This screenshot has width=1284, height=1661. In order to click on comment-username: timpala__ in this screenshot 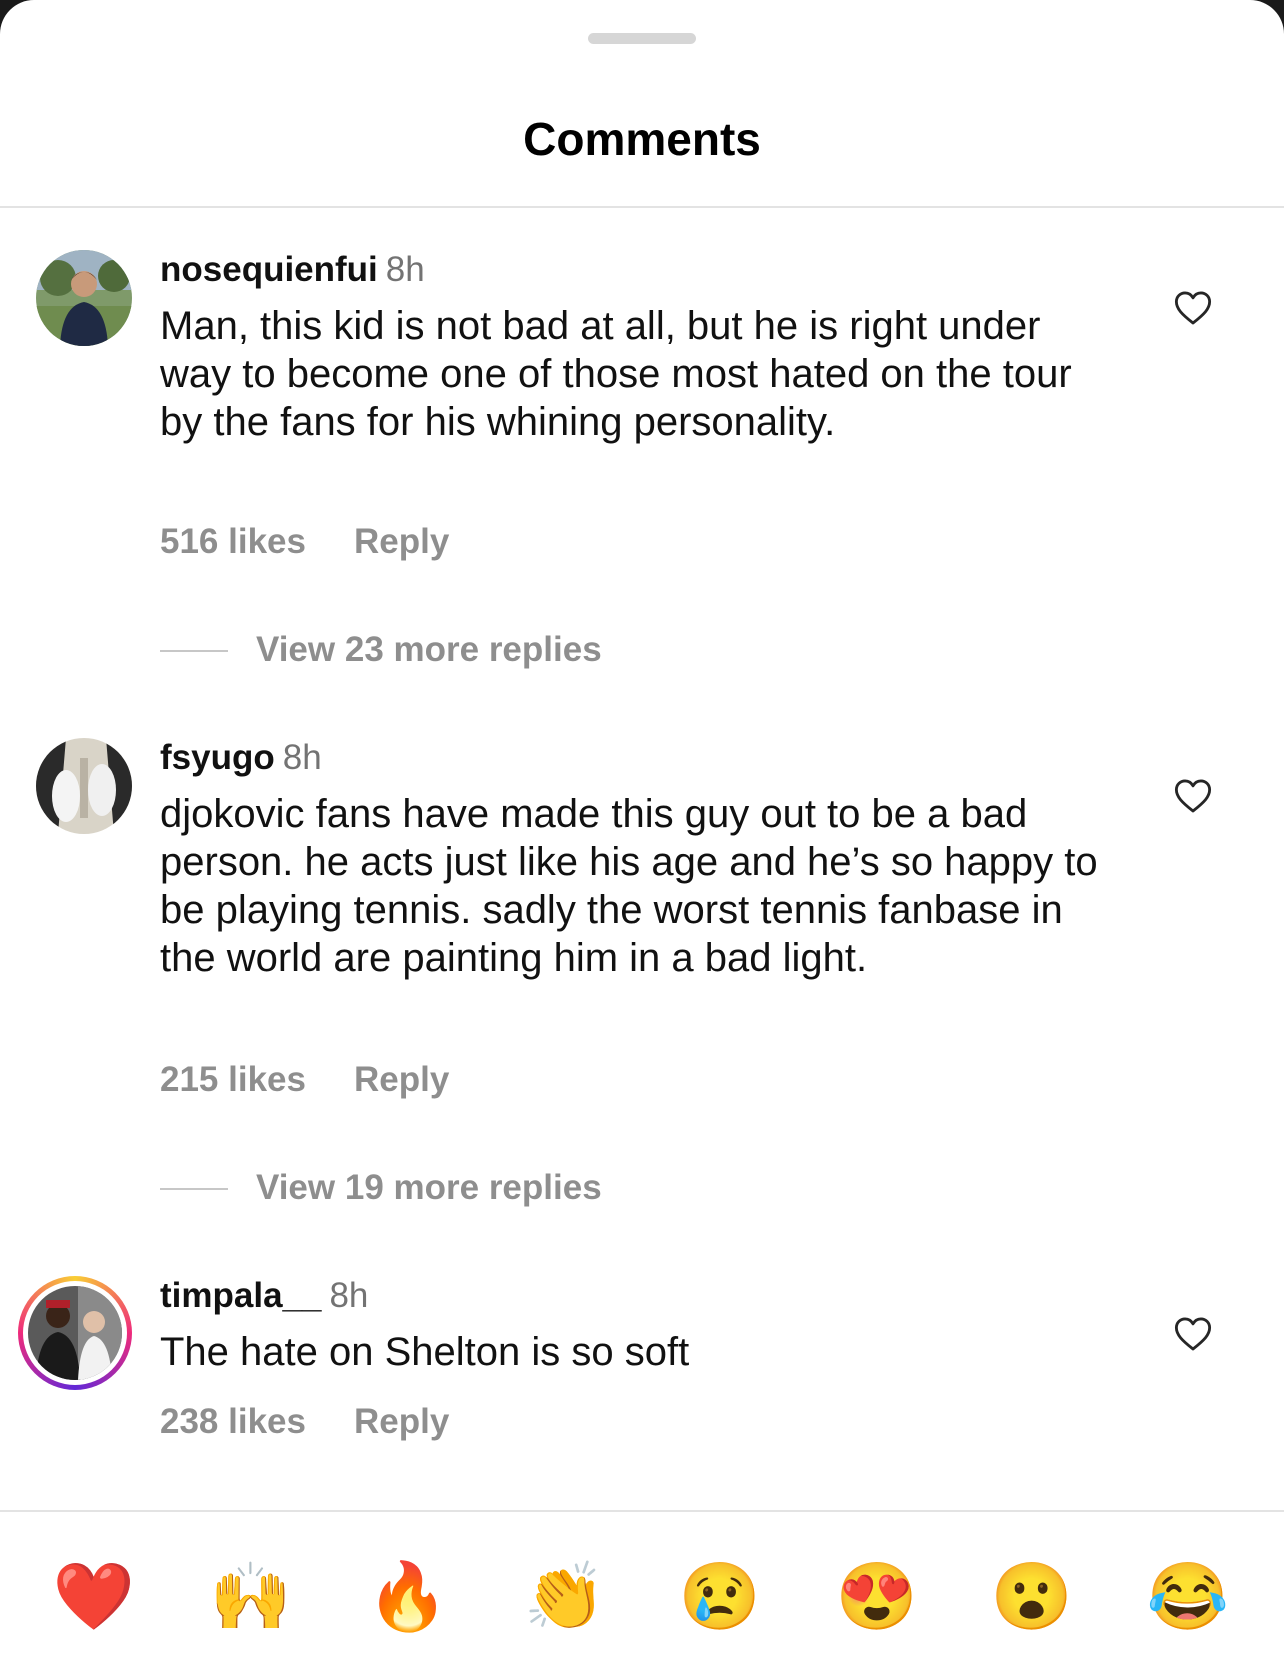, I will do `click(240, 1295)`.